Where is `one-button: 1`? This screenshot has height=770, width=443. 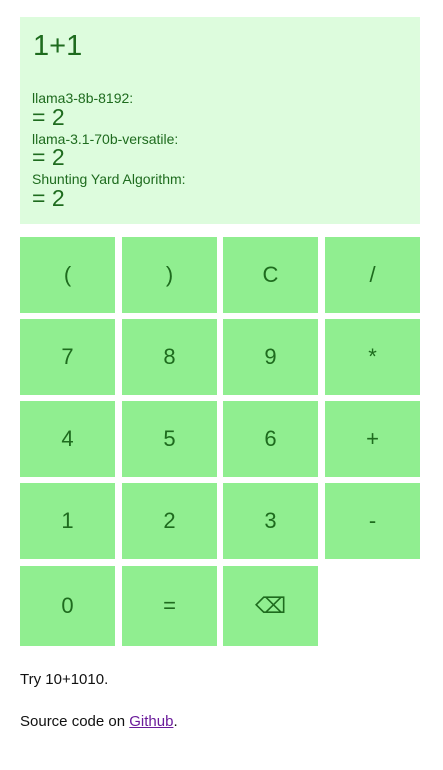
one-button: 1 is located at coordinates (67, 521).